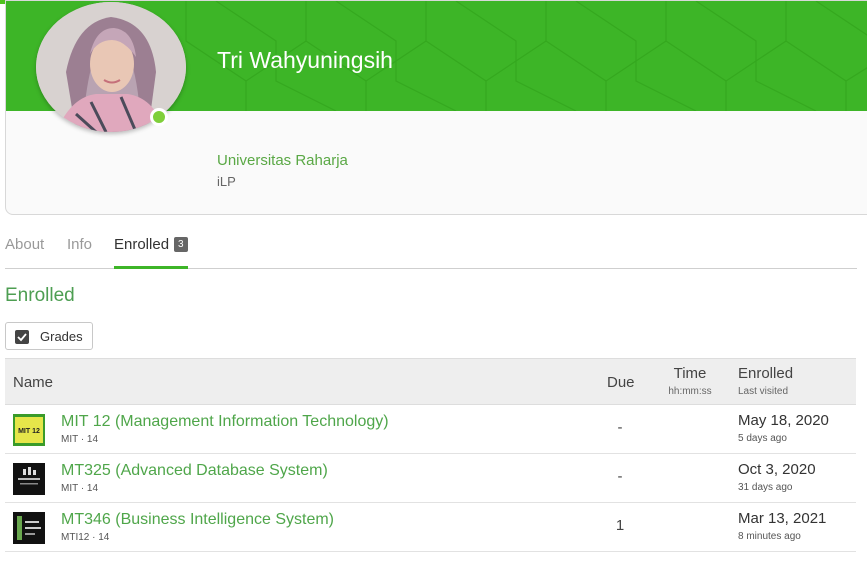 Image resolution: width=867 pixels, height=564 pixels. Describe the element at coordinates (282, 160) in the screenshot. I see `organization-link: Universitas Raharja` at that location.